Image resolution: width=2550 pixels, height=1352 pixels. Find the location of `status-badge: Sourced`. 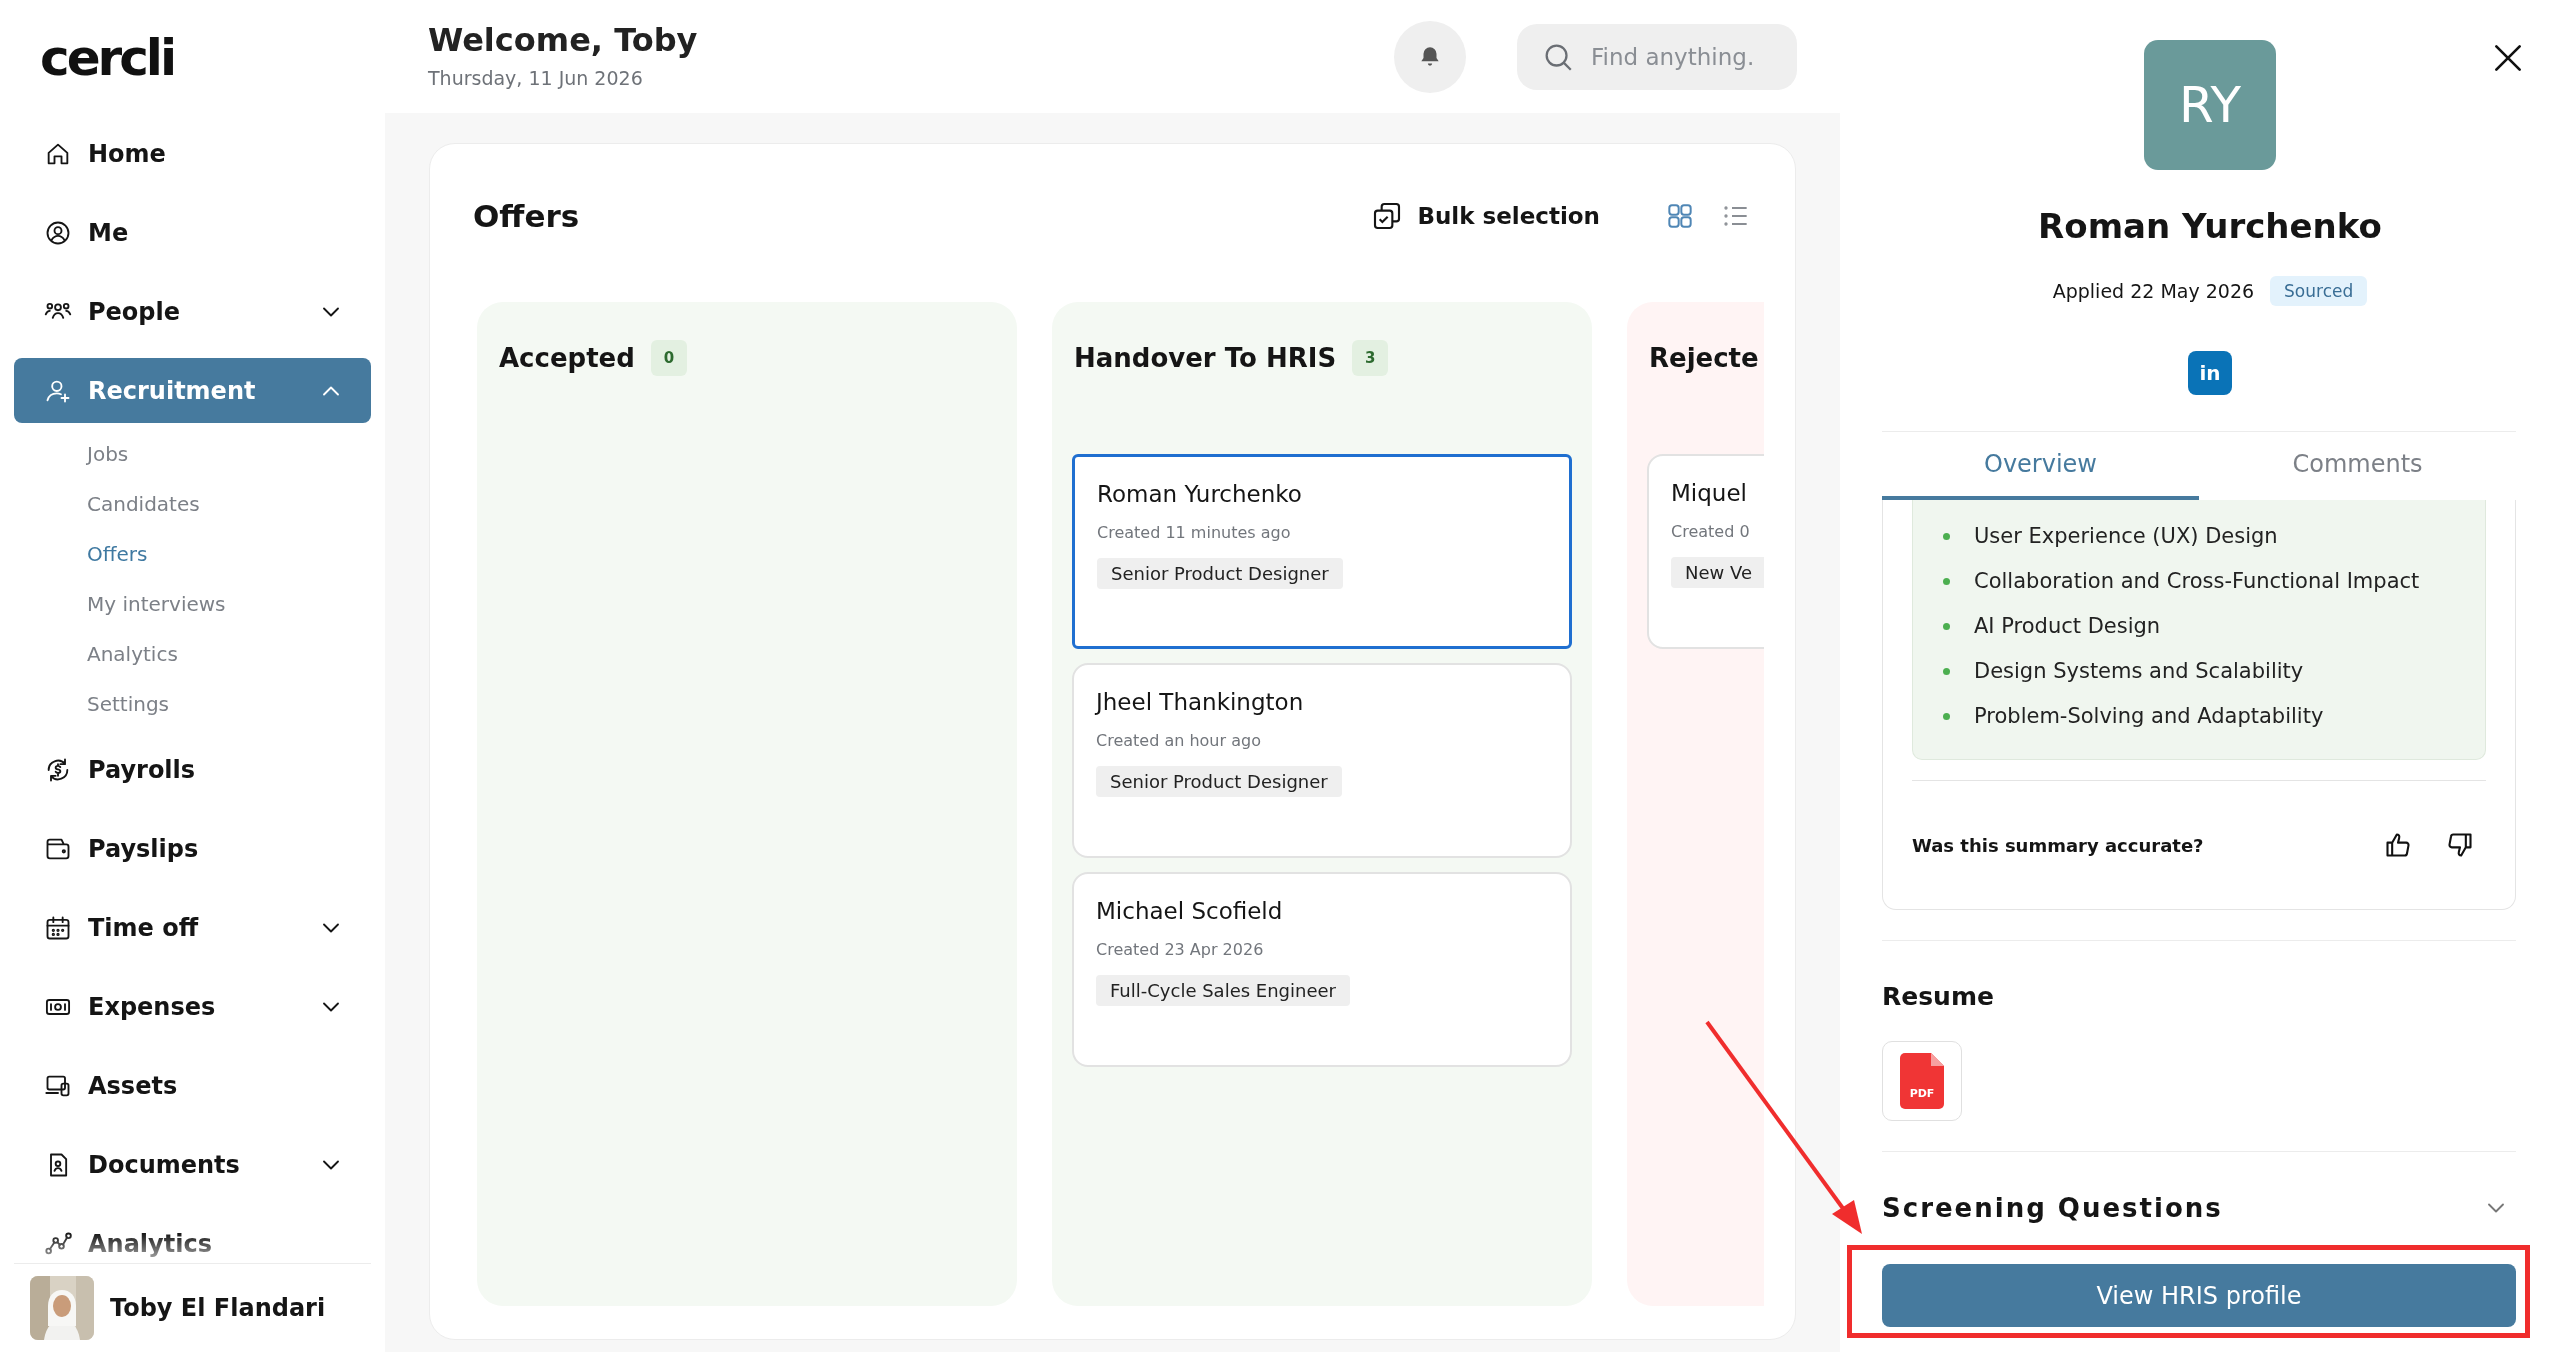

status-badge: Sourced is located at coordinates (2319, 291).